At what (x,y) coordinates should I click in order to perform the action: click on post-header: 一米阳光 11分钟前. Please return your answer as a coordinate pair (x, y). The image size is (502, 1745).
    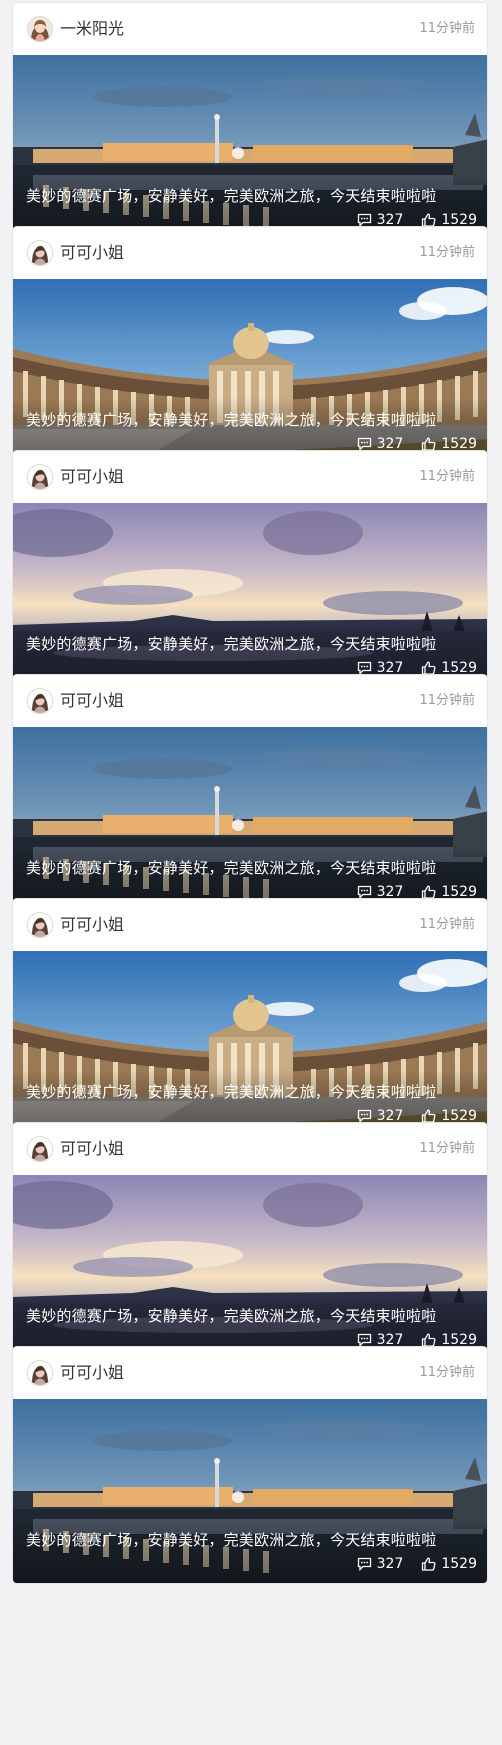
    Looking at the image, I should click on (250, 29).